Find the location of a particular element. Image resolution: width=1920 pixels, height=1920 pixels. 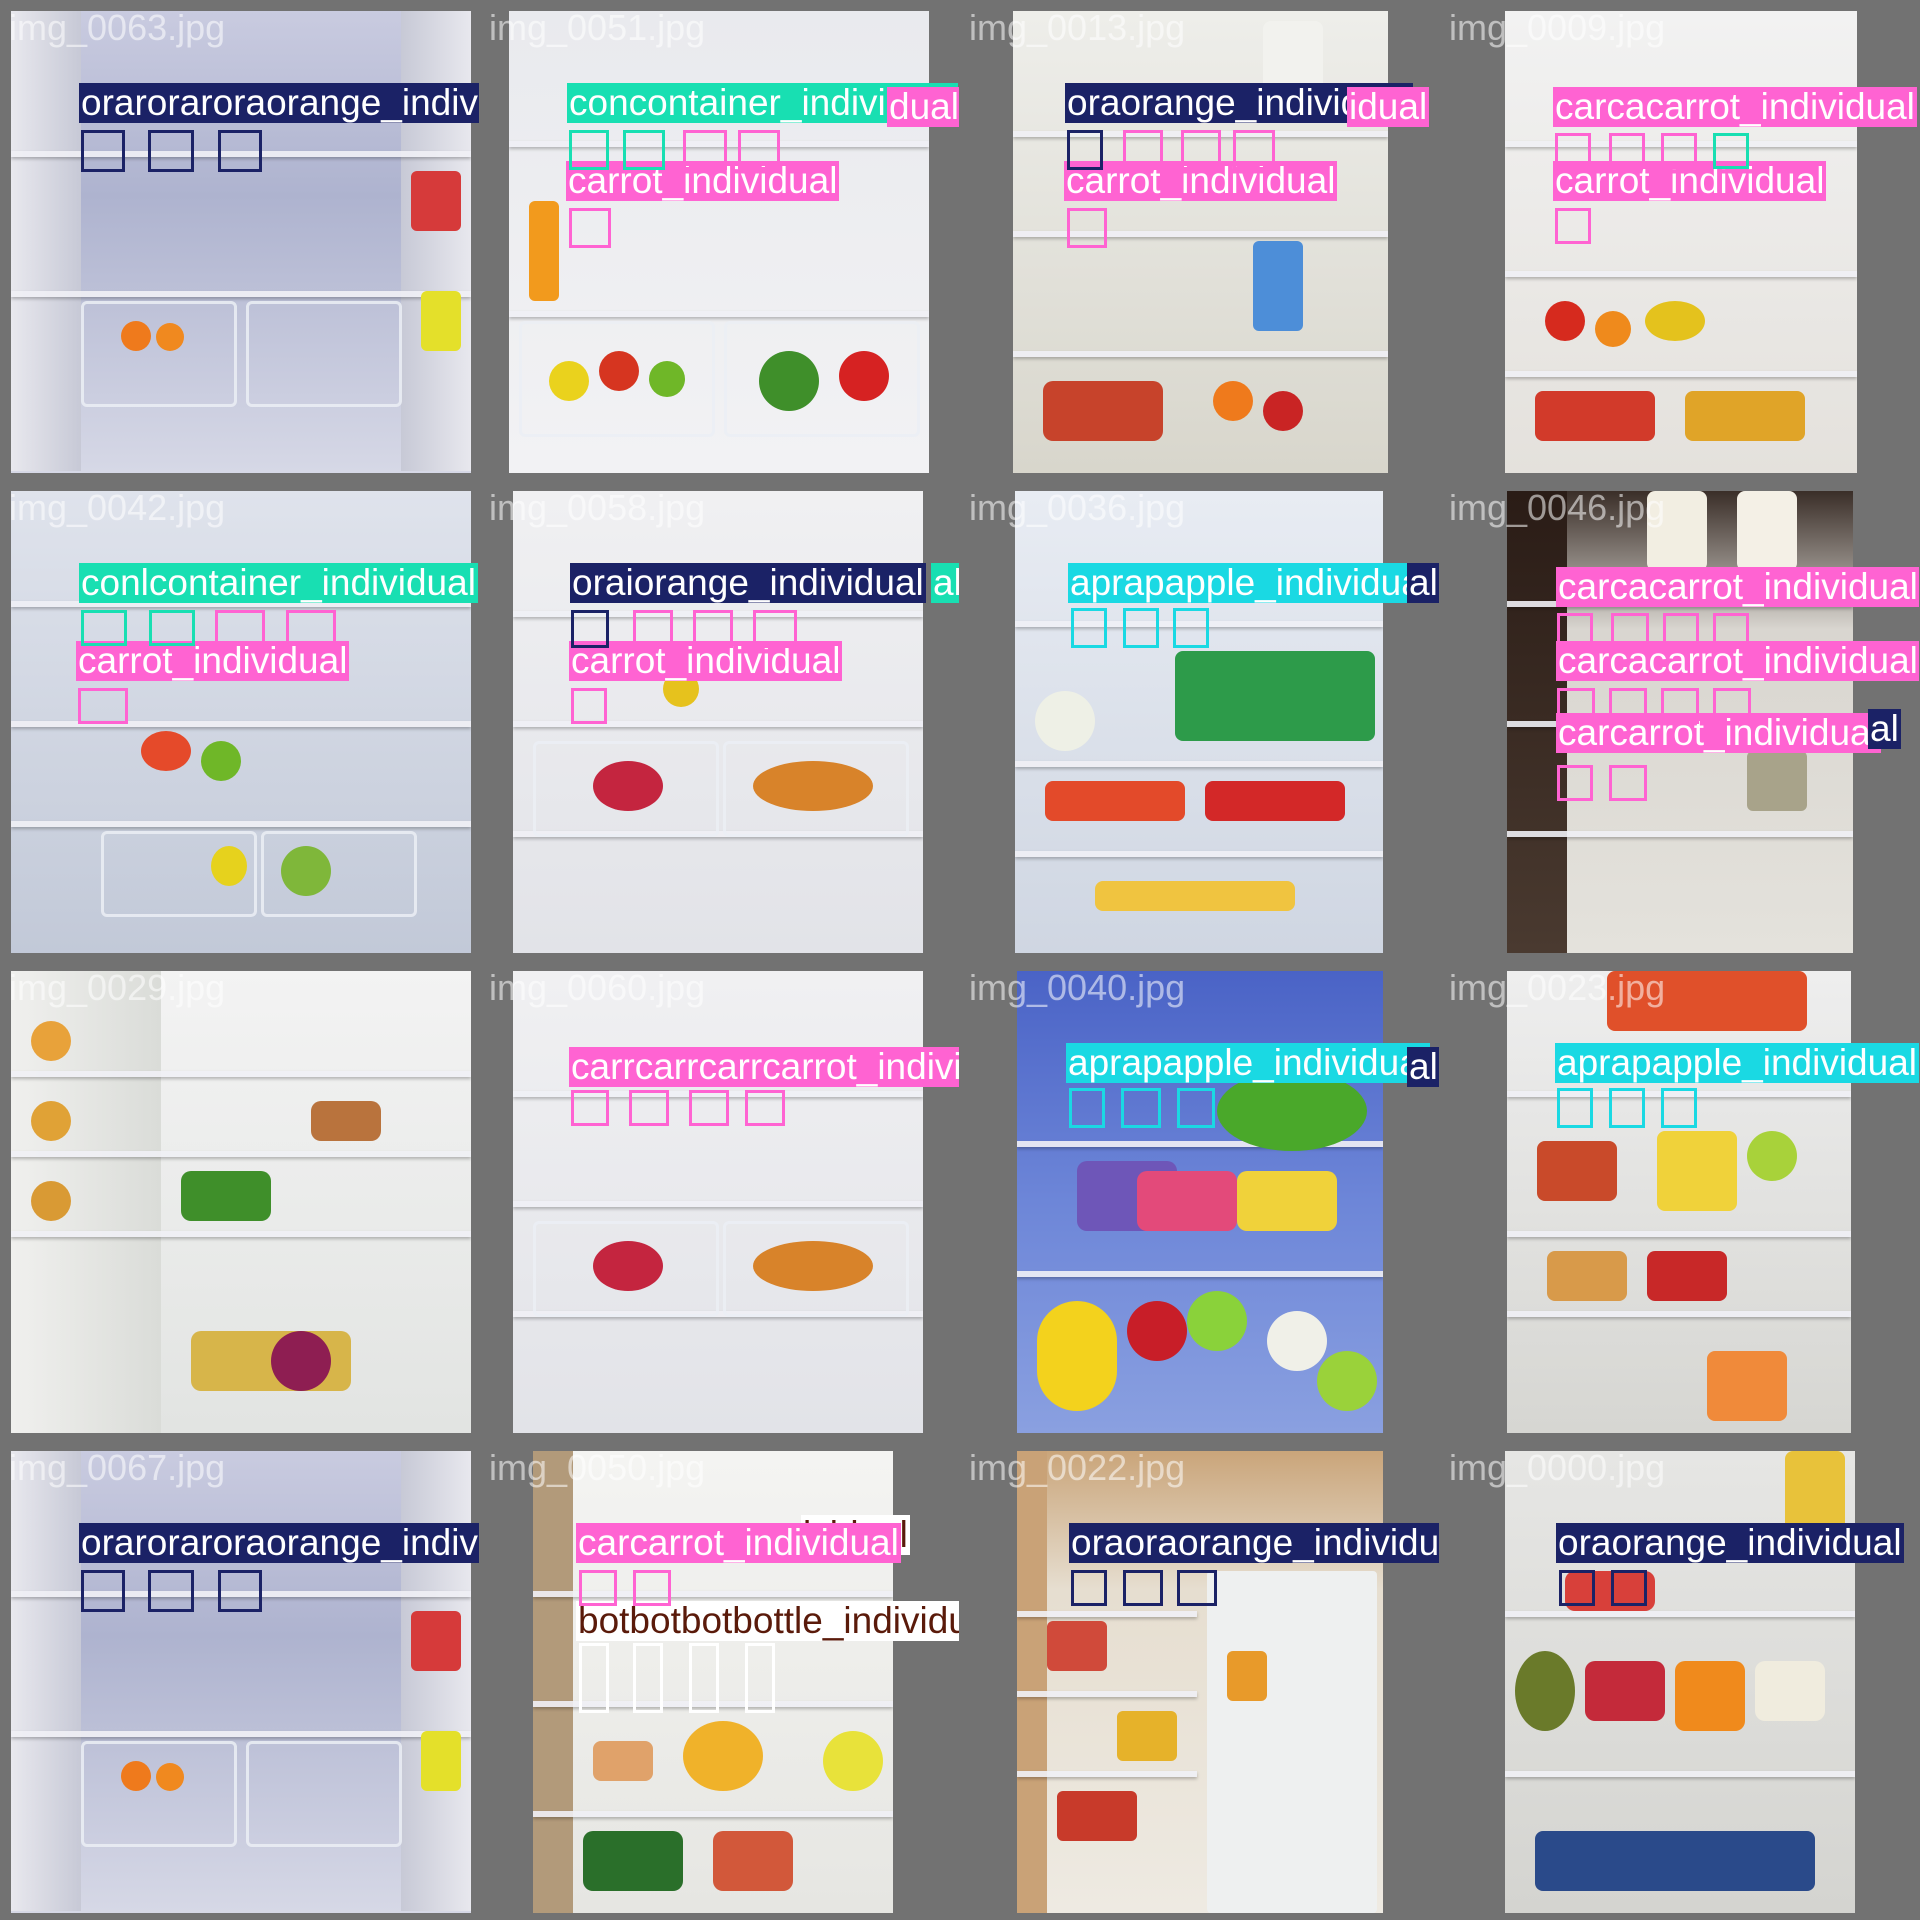

detection-label: oraorange_individual is located at coordinates (1730, 1542).